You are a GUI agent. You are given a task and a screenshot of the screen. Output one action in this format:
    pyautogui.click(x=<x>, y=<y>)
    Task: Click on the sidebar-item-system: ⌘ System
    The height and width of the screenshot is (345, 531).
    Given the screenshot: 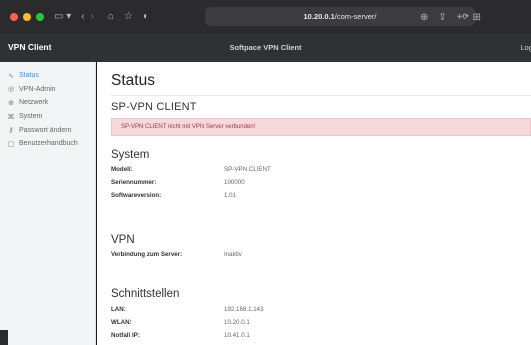 What is the action you would take?
    pyautogui.click(x=47, y=117)
    